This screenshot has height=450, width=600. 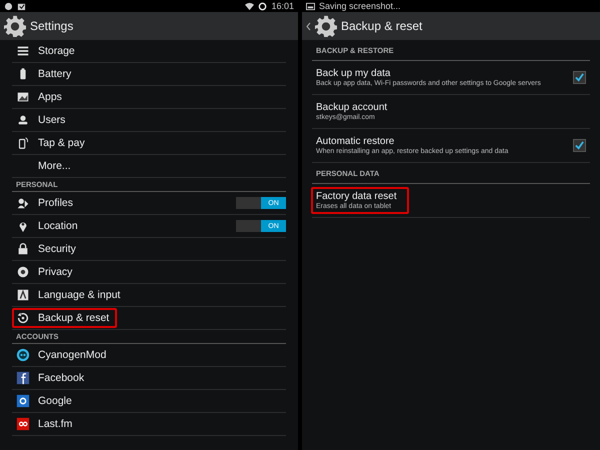 I want to click on item-title: Back up my data, so click(x=354, y=73).